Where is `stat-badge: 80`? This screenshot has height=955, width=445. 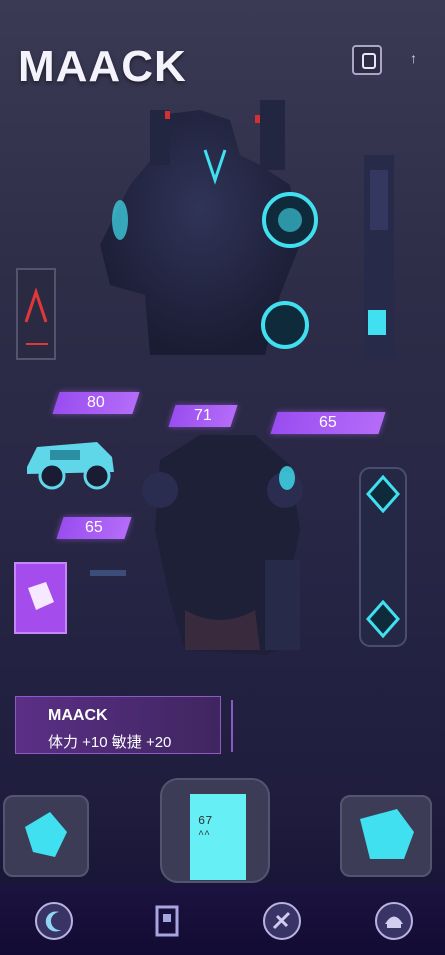 stat-badge: 80 is located at coordinates (96, 403).